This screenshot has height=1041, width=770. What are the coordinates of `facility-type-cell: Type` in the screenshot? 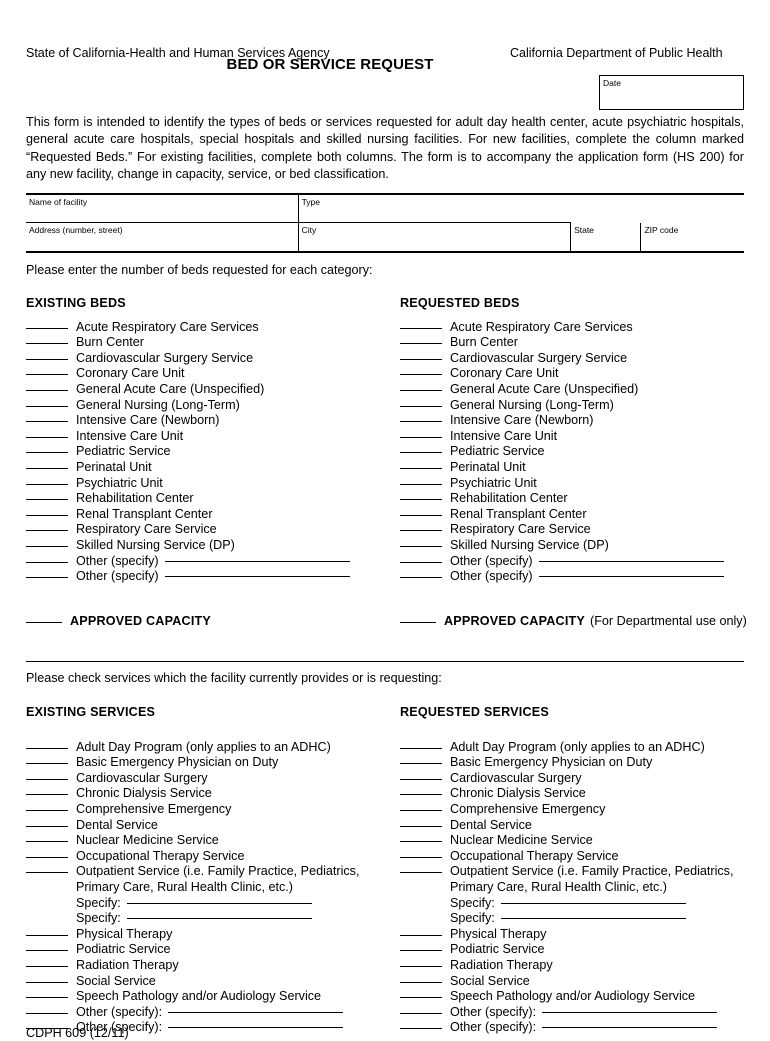 It's located at (434, 208).